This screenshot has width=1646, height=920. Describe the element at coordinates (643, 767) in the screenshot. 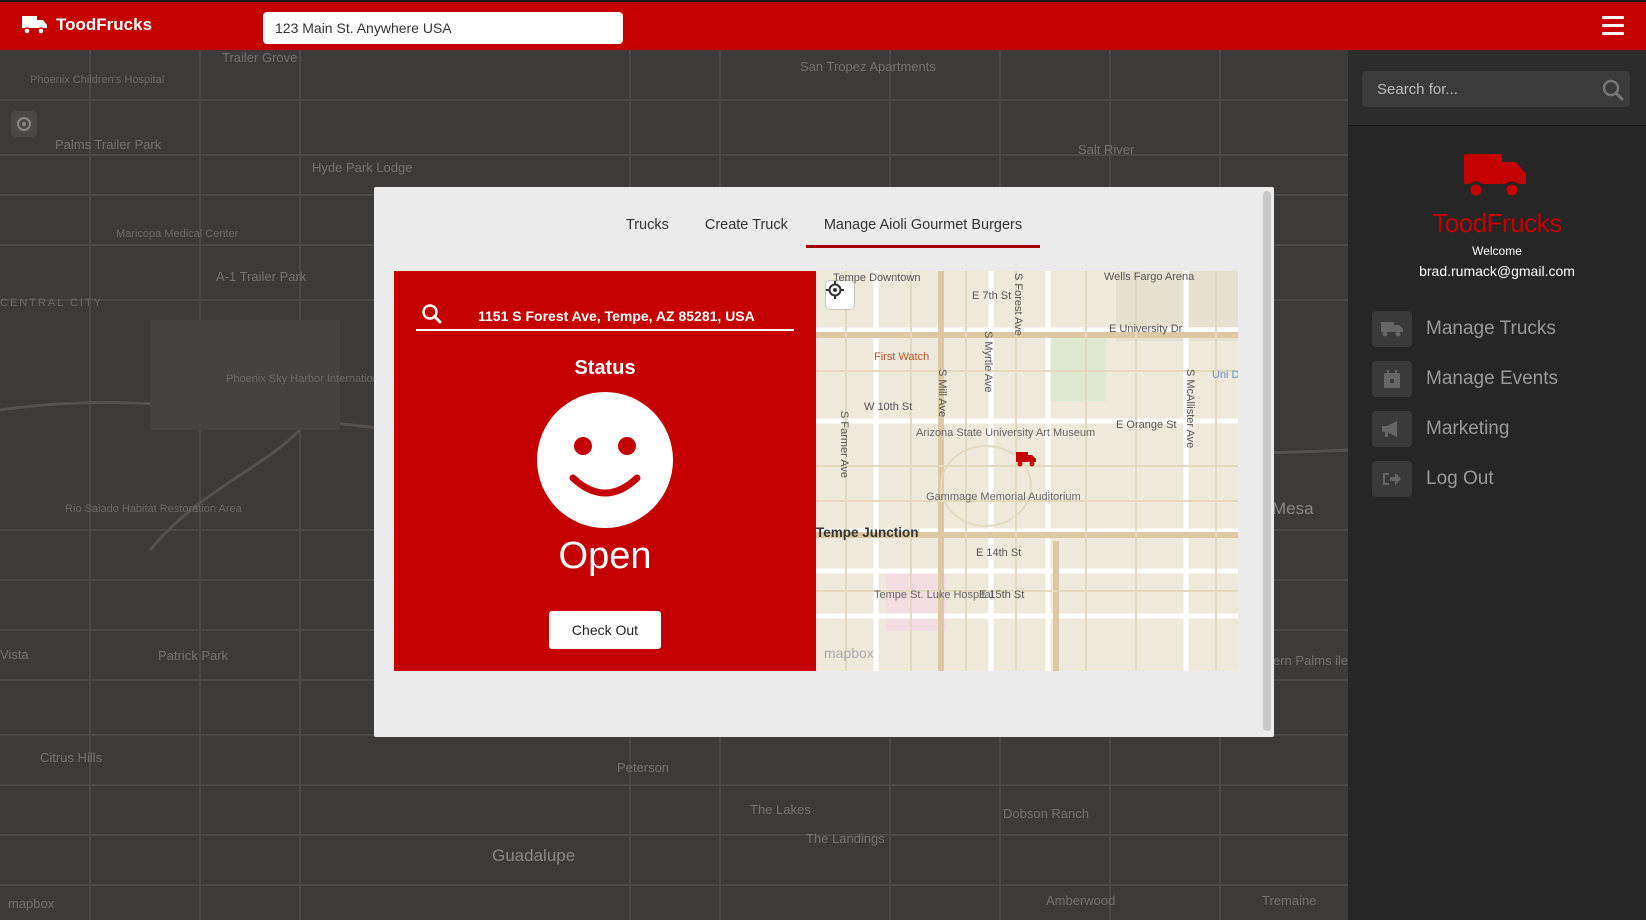

I see `map-label: Peterson` at that location.